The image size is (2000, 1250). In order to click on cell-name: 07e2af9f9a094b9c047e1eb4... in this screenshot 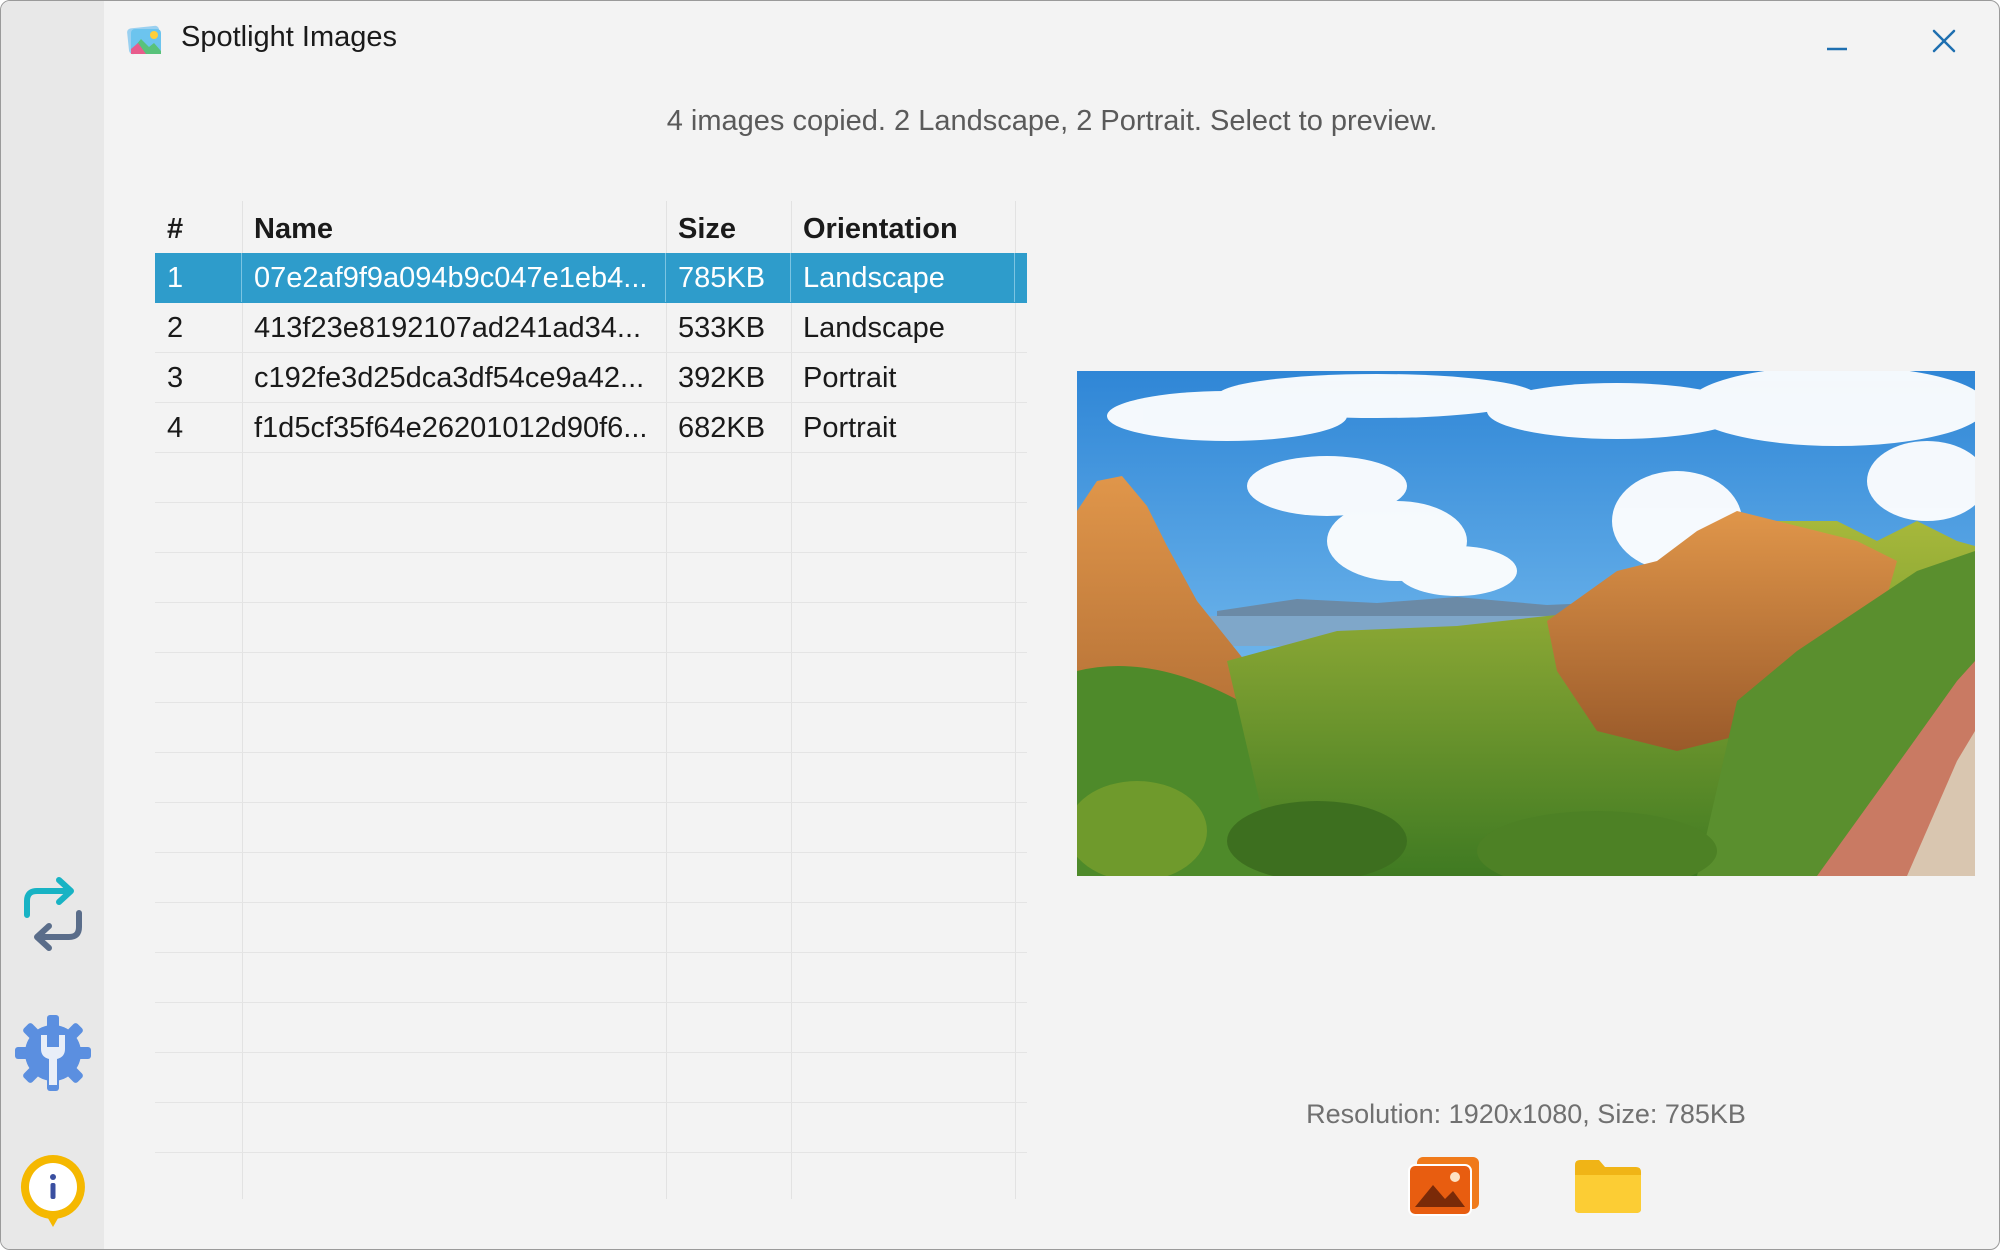, I will do `click(454, 277)`.